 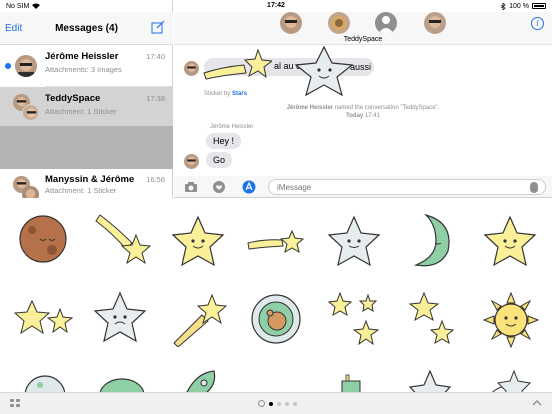 I want to click on conversation-name: Manyssin & Jérôme, so click(x=90, y=179).